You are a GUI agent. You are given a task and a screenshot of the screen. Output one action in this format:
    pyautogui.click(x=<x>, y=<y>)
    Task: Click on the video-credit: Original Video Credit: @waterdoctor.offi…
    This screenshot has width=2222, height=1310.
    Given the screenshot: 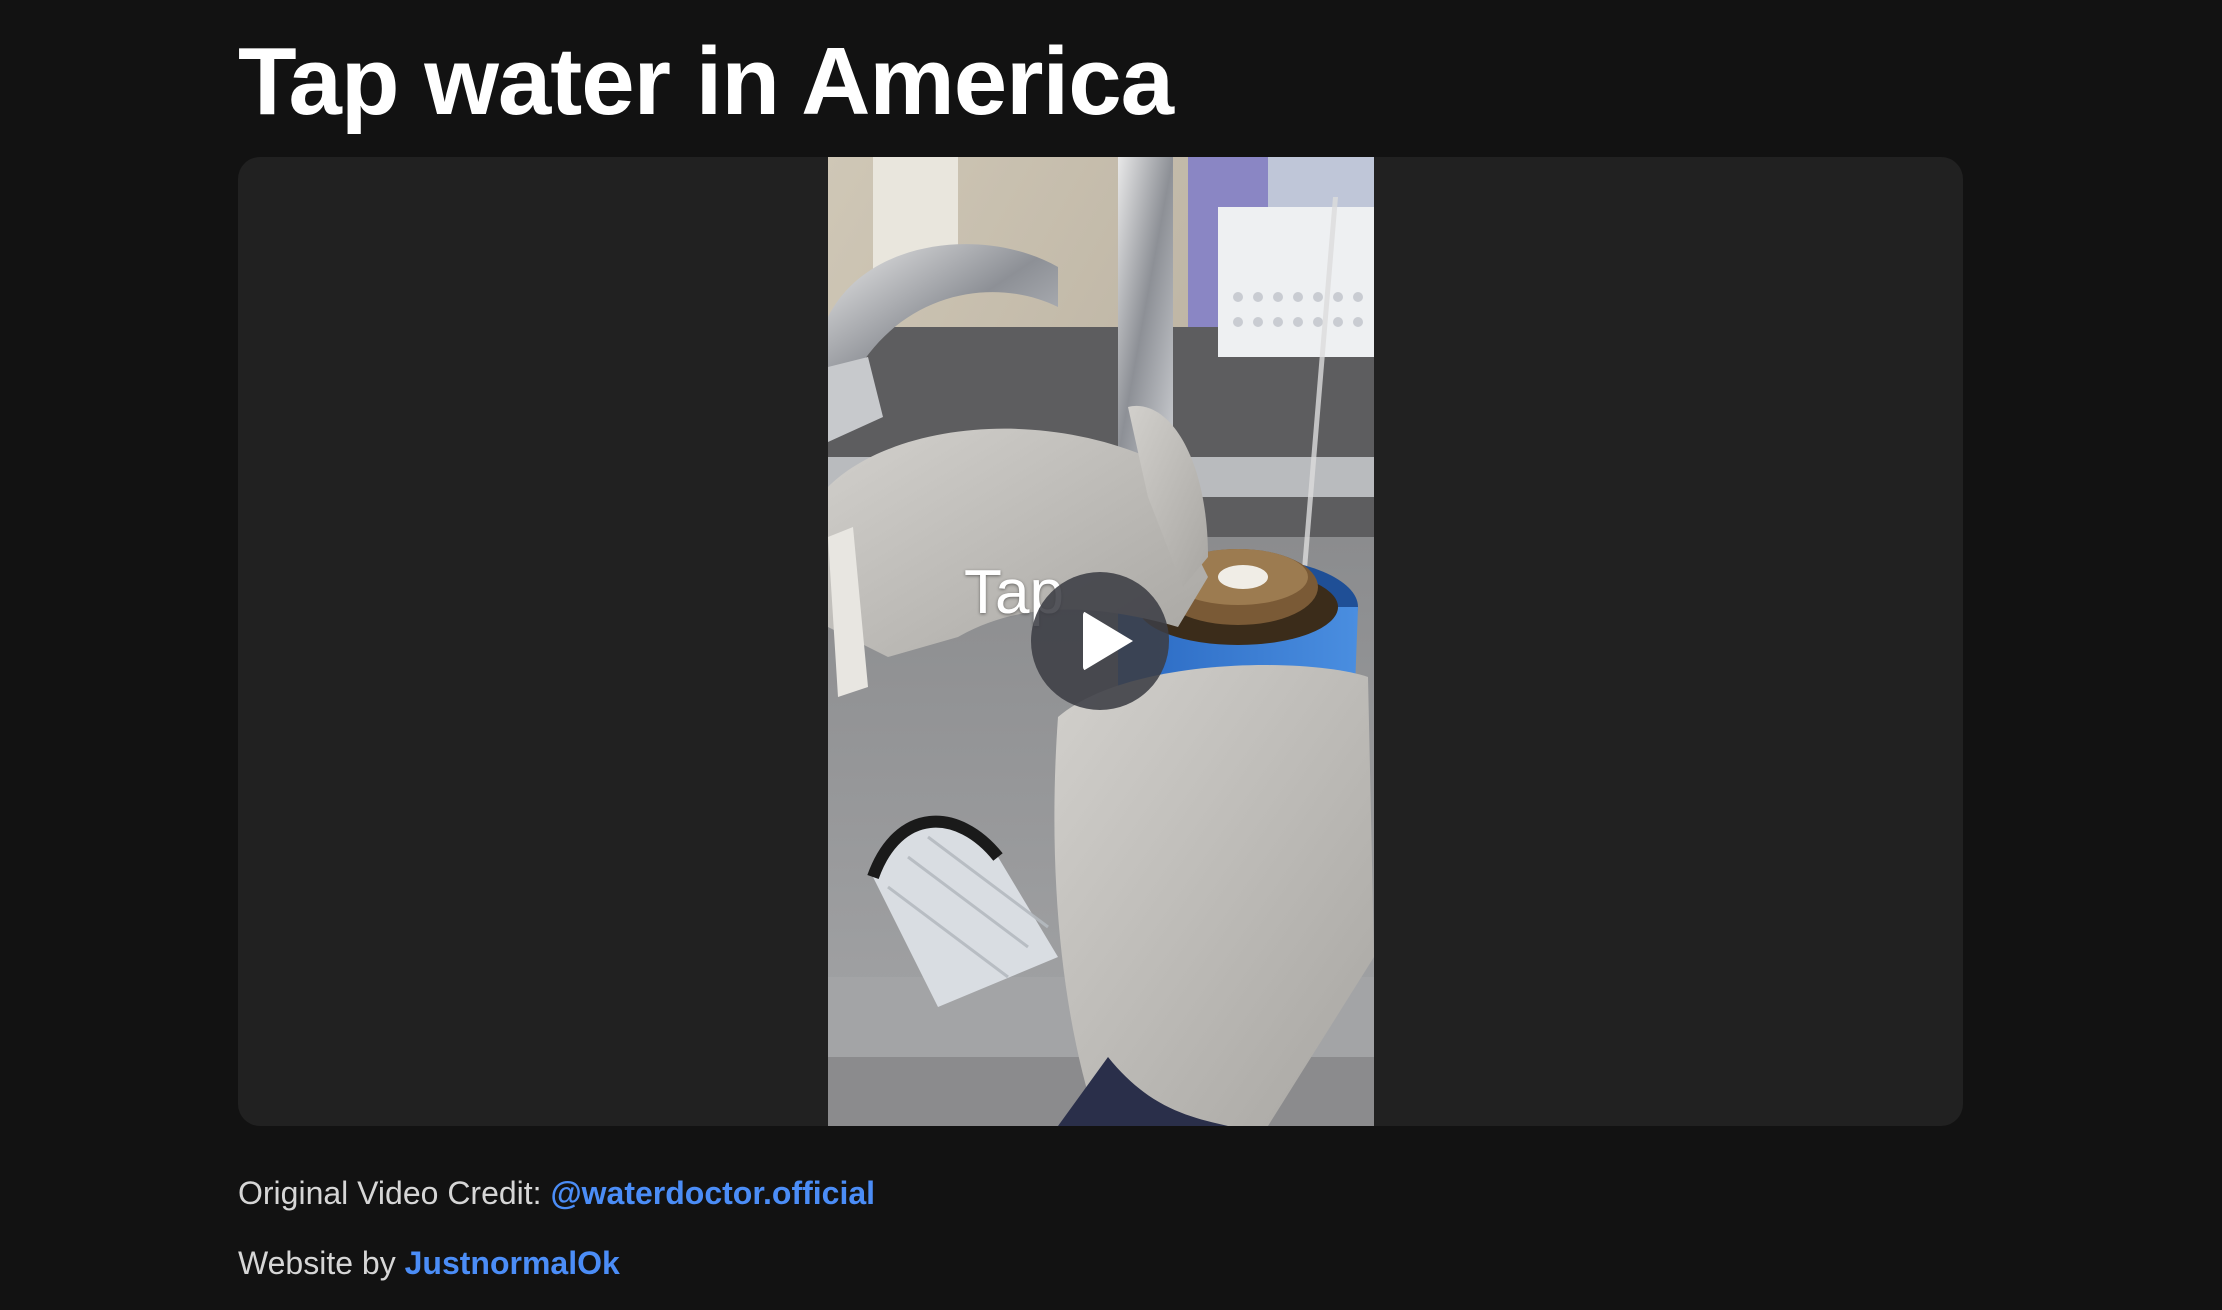 What is the action you would take?
    pyautogui.click(x=556, y=1193)
    